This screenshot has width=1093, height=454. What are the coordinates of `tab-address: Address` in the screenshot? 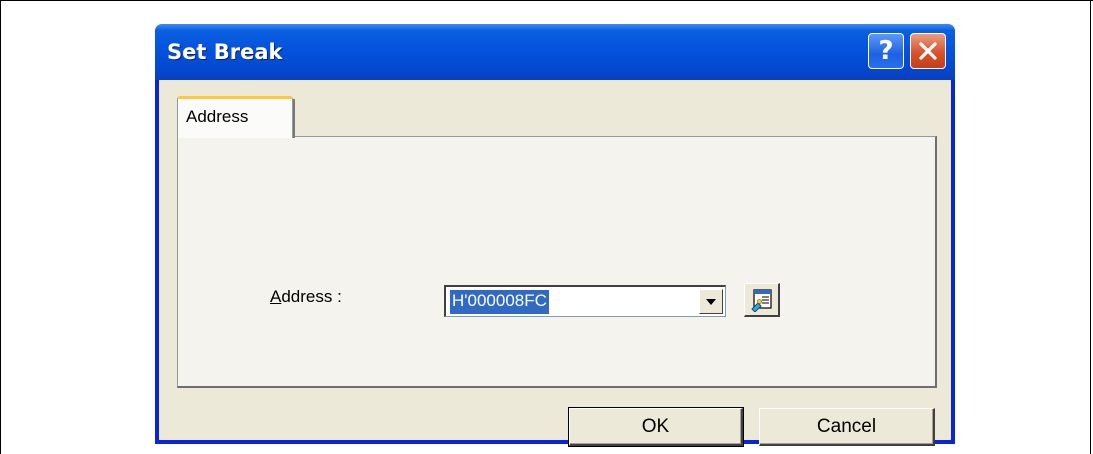 It's located at (236, 117).